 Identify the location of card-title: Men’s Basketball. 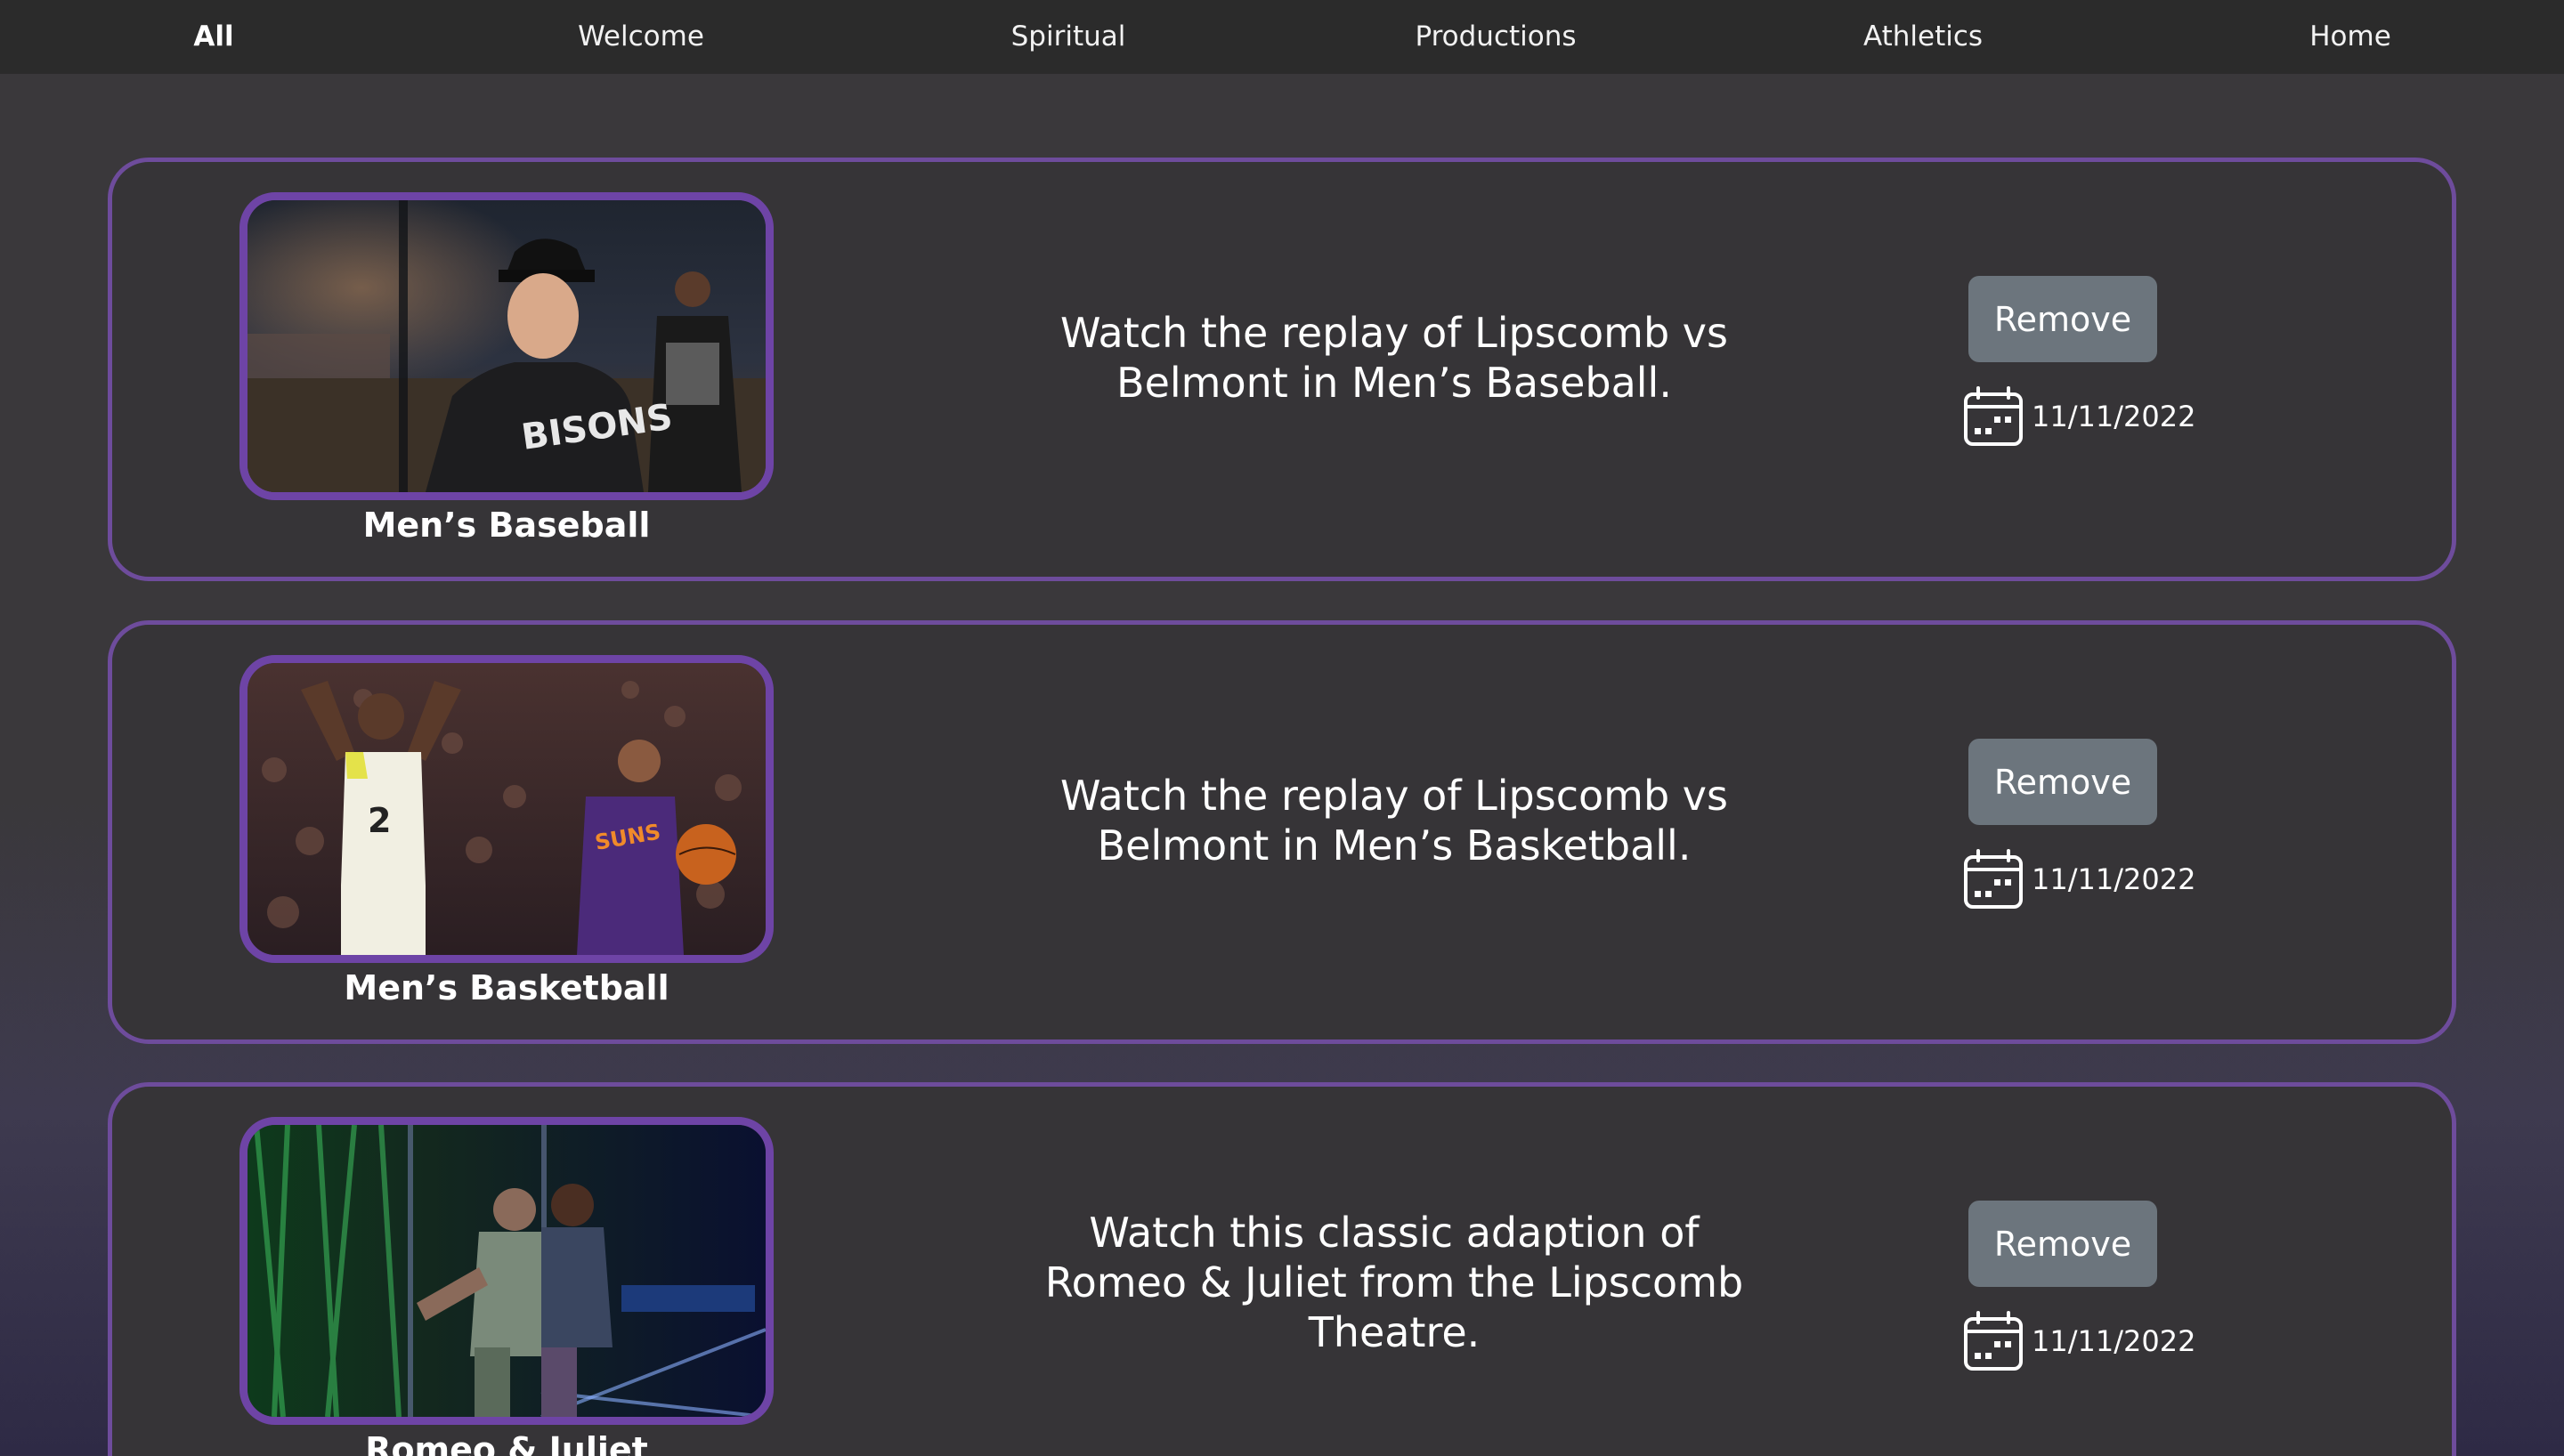
(506, 987).